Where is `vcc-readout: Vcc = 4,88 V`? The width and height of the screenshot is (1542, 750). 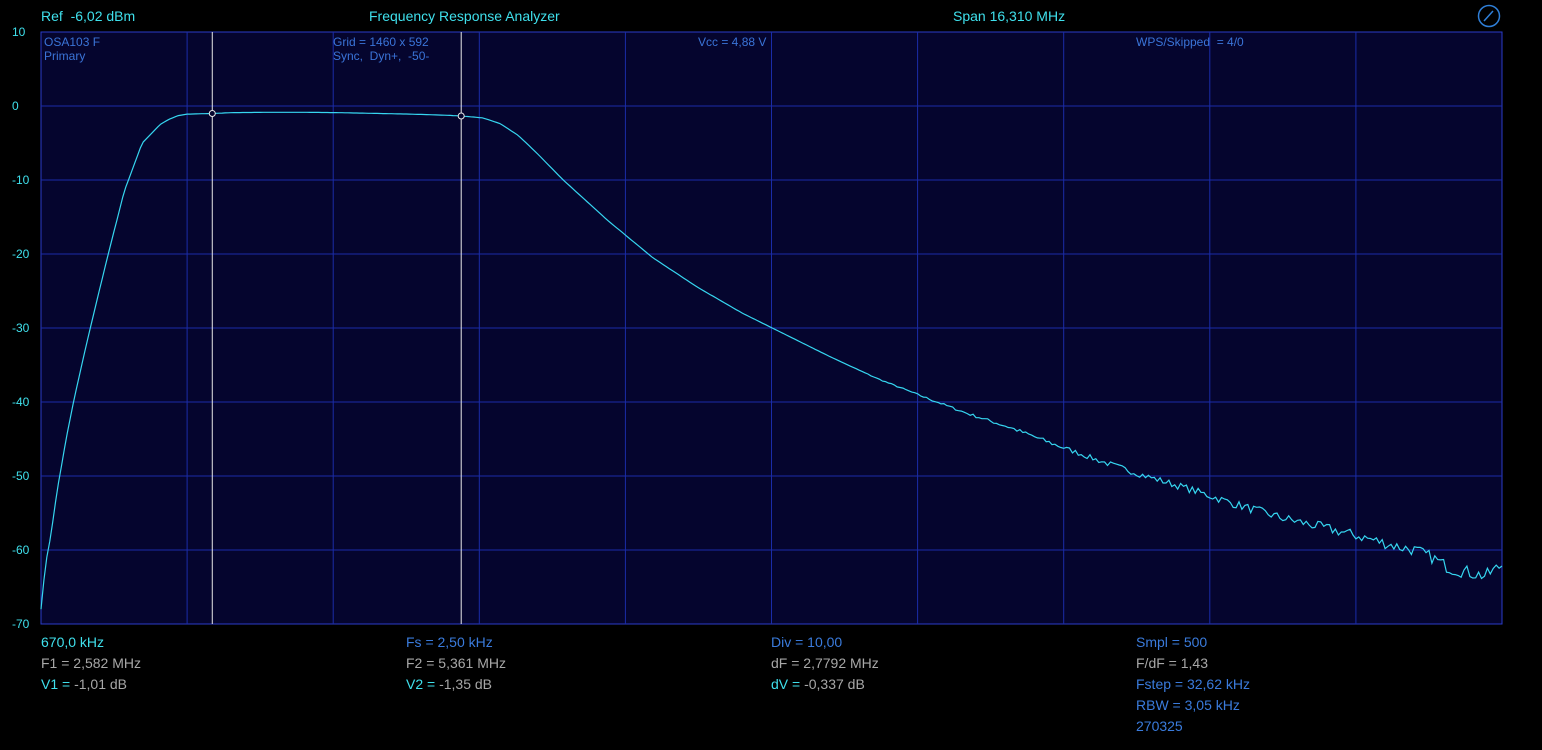
vcc-readout: Vcc = 4,88 V is located at coordinates (732, 42).